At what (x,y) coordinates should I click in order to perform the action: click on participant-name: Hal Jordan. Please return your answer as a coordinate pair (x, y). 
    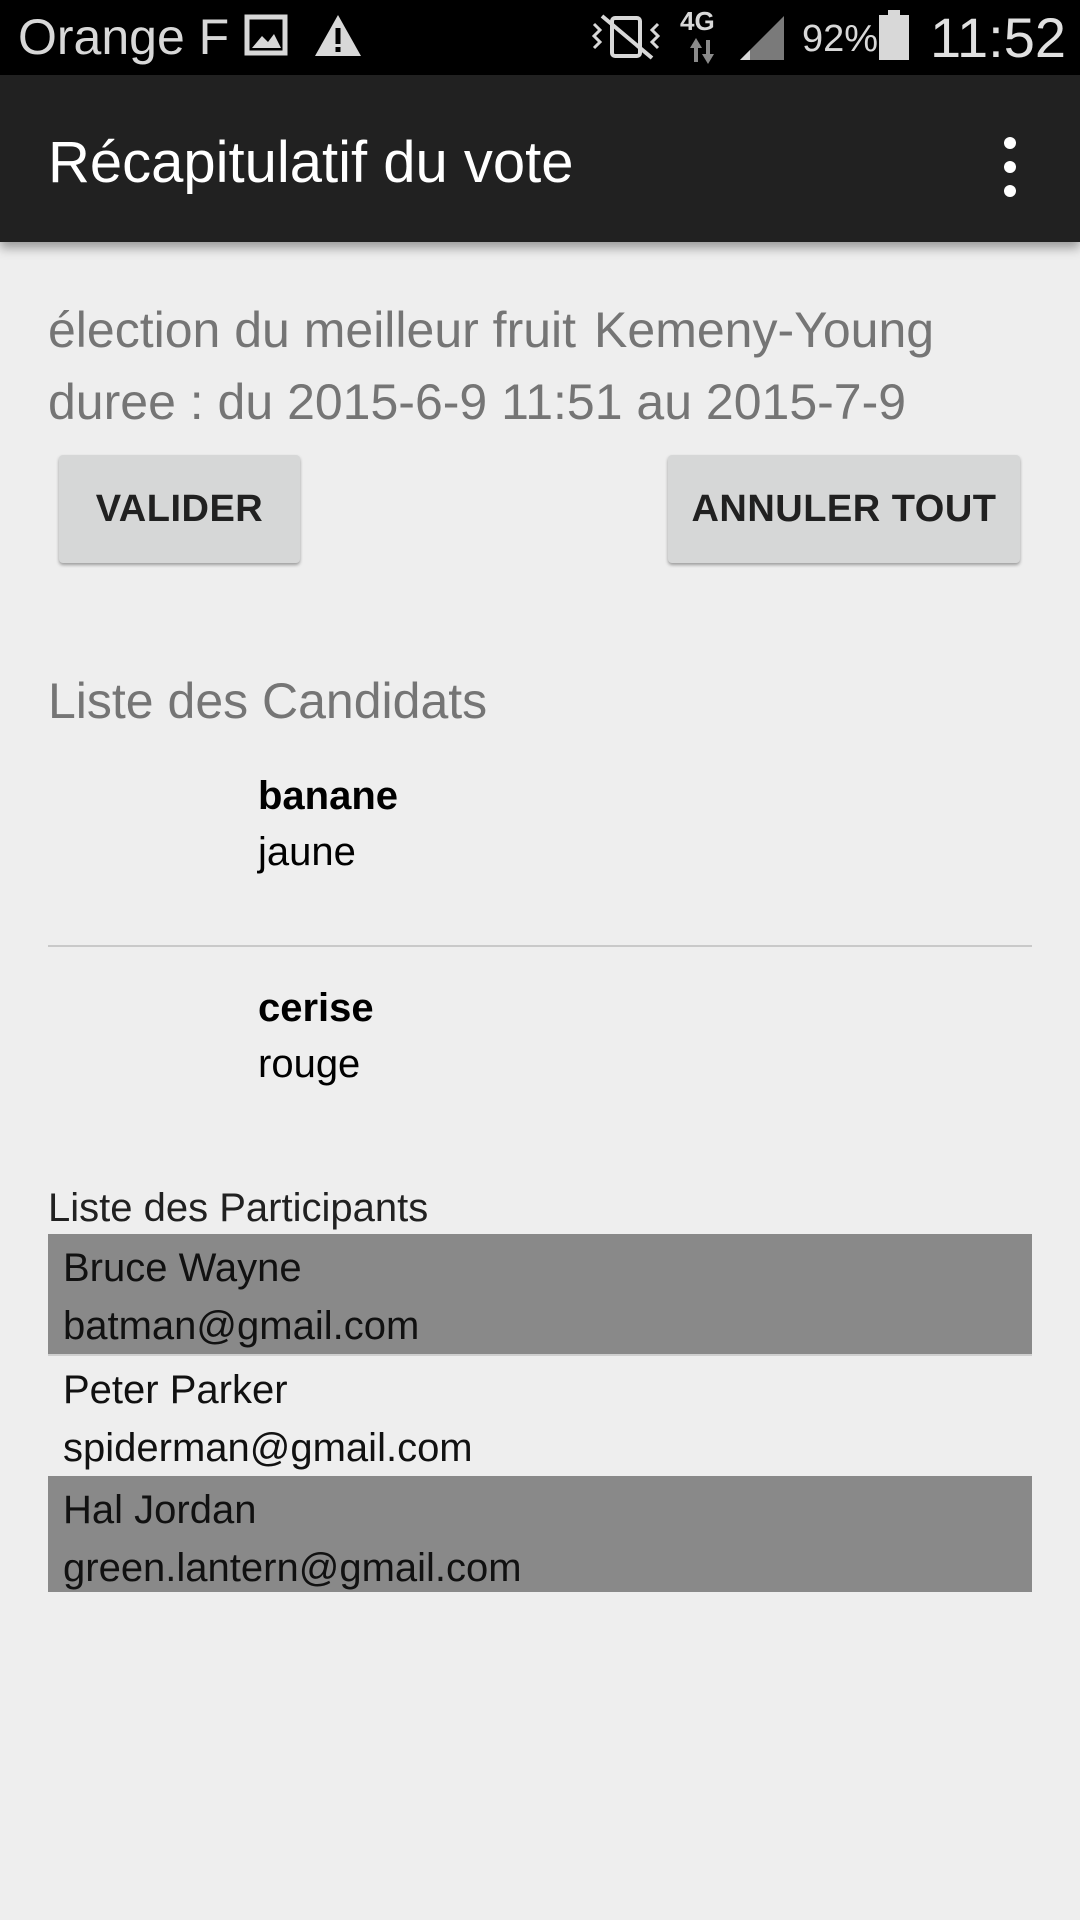
    Looking at the image, I should click on (160, 1510).